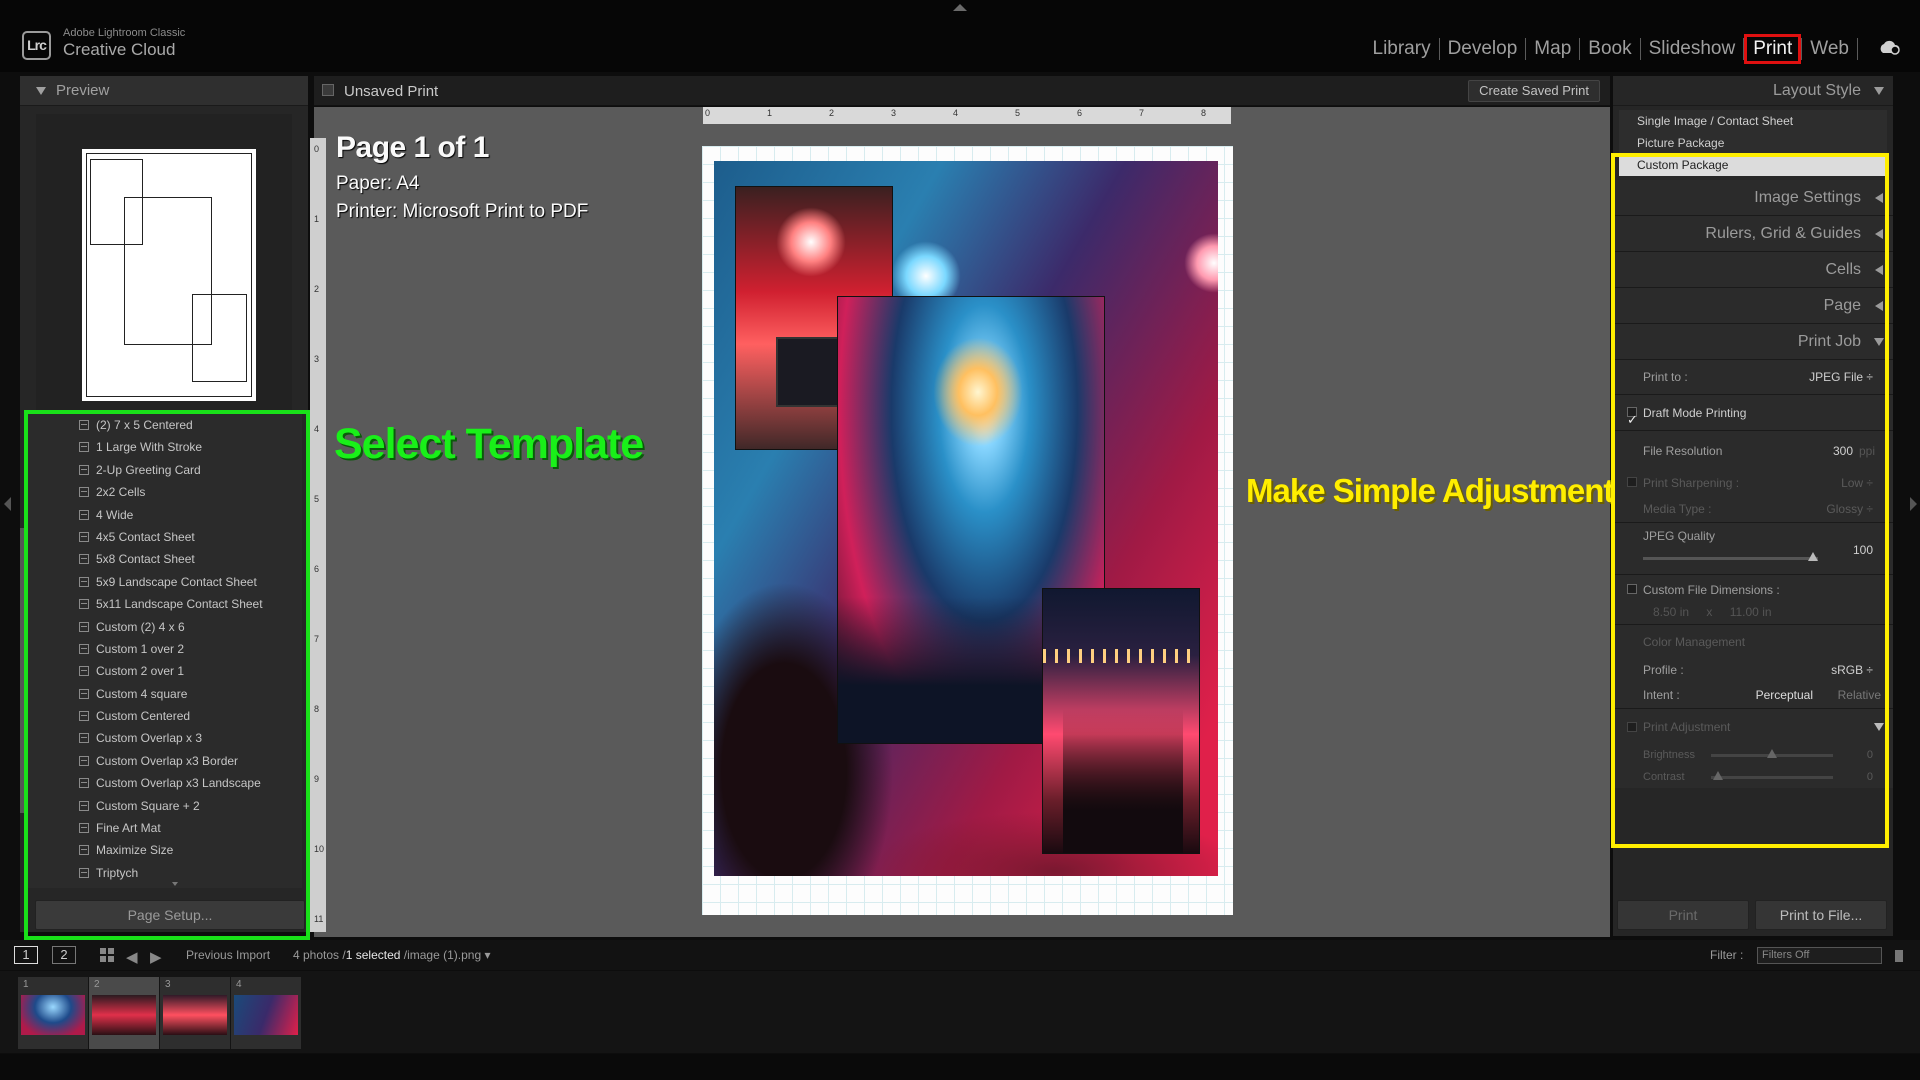 This screenshot has height=1080, width=1920. I want to click on module-slideshow: Slideshow, so click(1692, 49).